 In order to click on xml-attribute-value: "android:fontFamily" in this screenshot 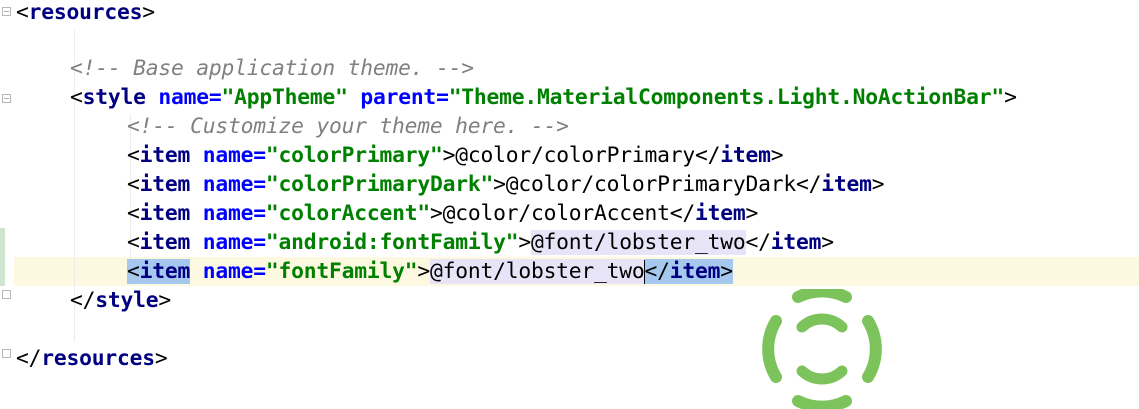, I will do `click(392, 242)`.